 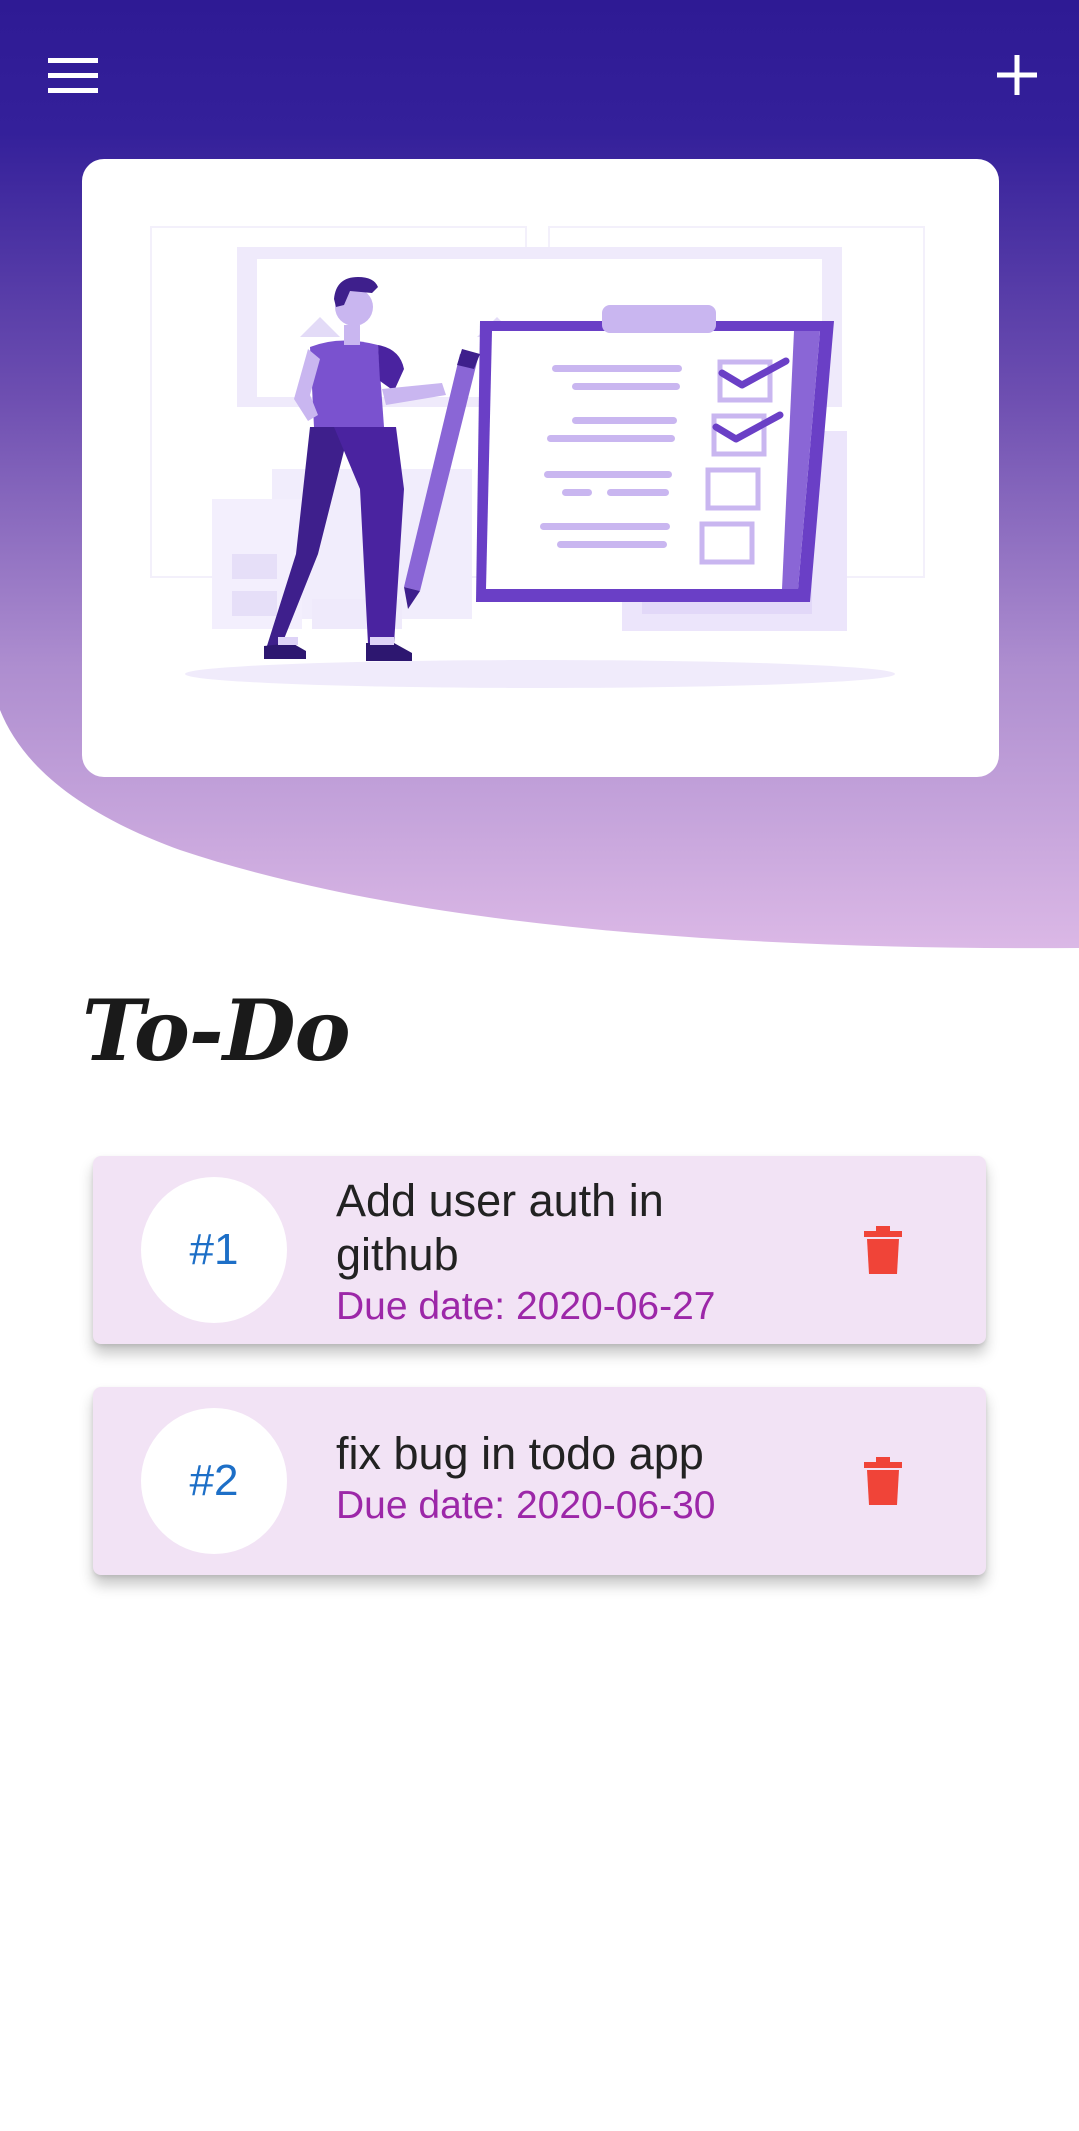 I want to click on menu-button, so click(x=73, y=75).